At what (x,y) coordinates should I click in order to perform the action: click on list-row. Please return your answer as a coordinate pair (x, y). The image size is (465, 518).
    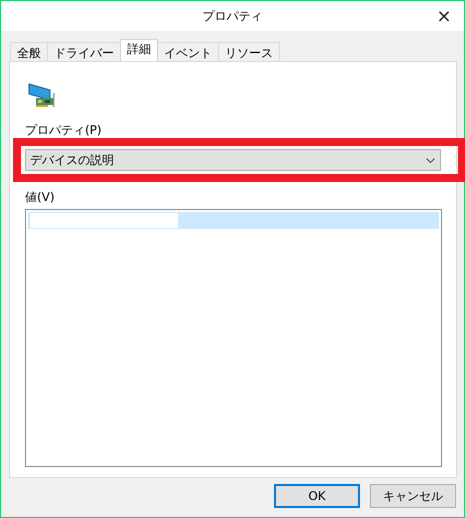
    Looking at the image, I should click on (233, 220).